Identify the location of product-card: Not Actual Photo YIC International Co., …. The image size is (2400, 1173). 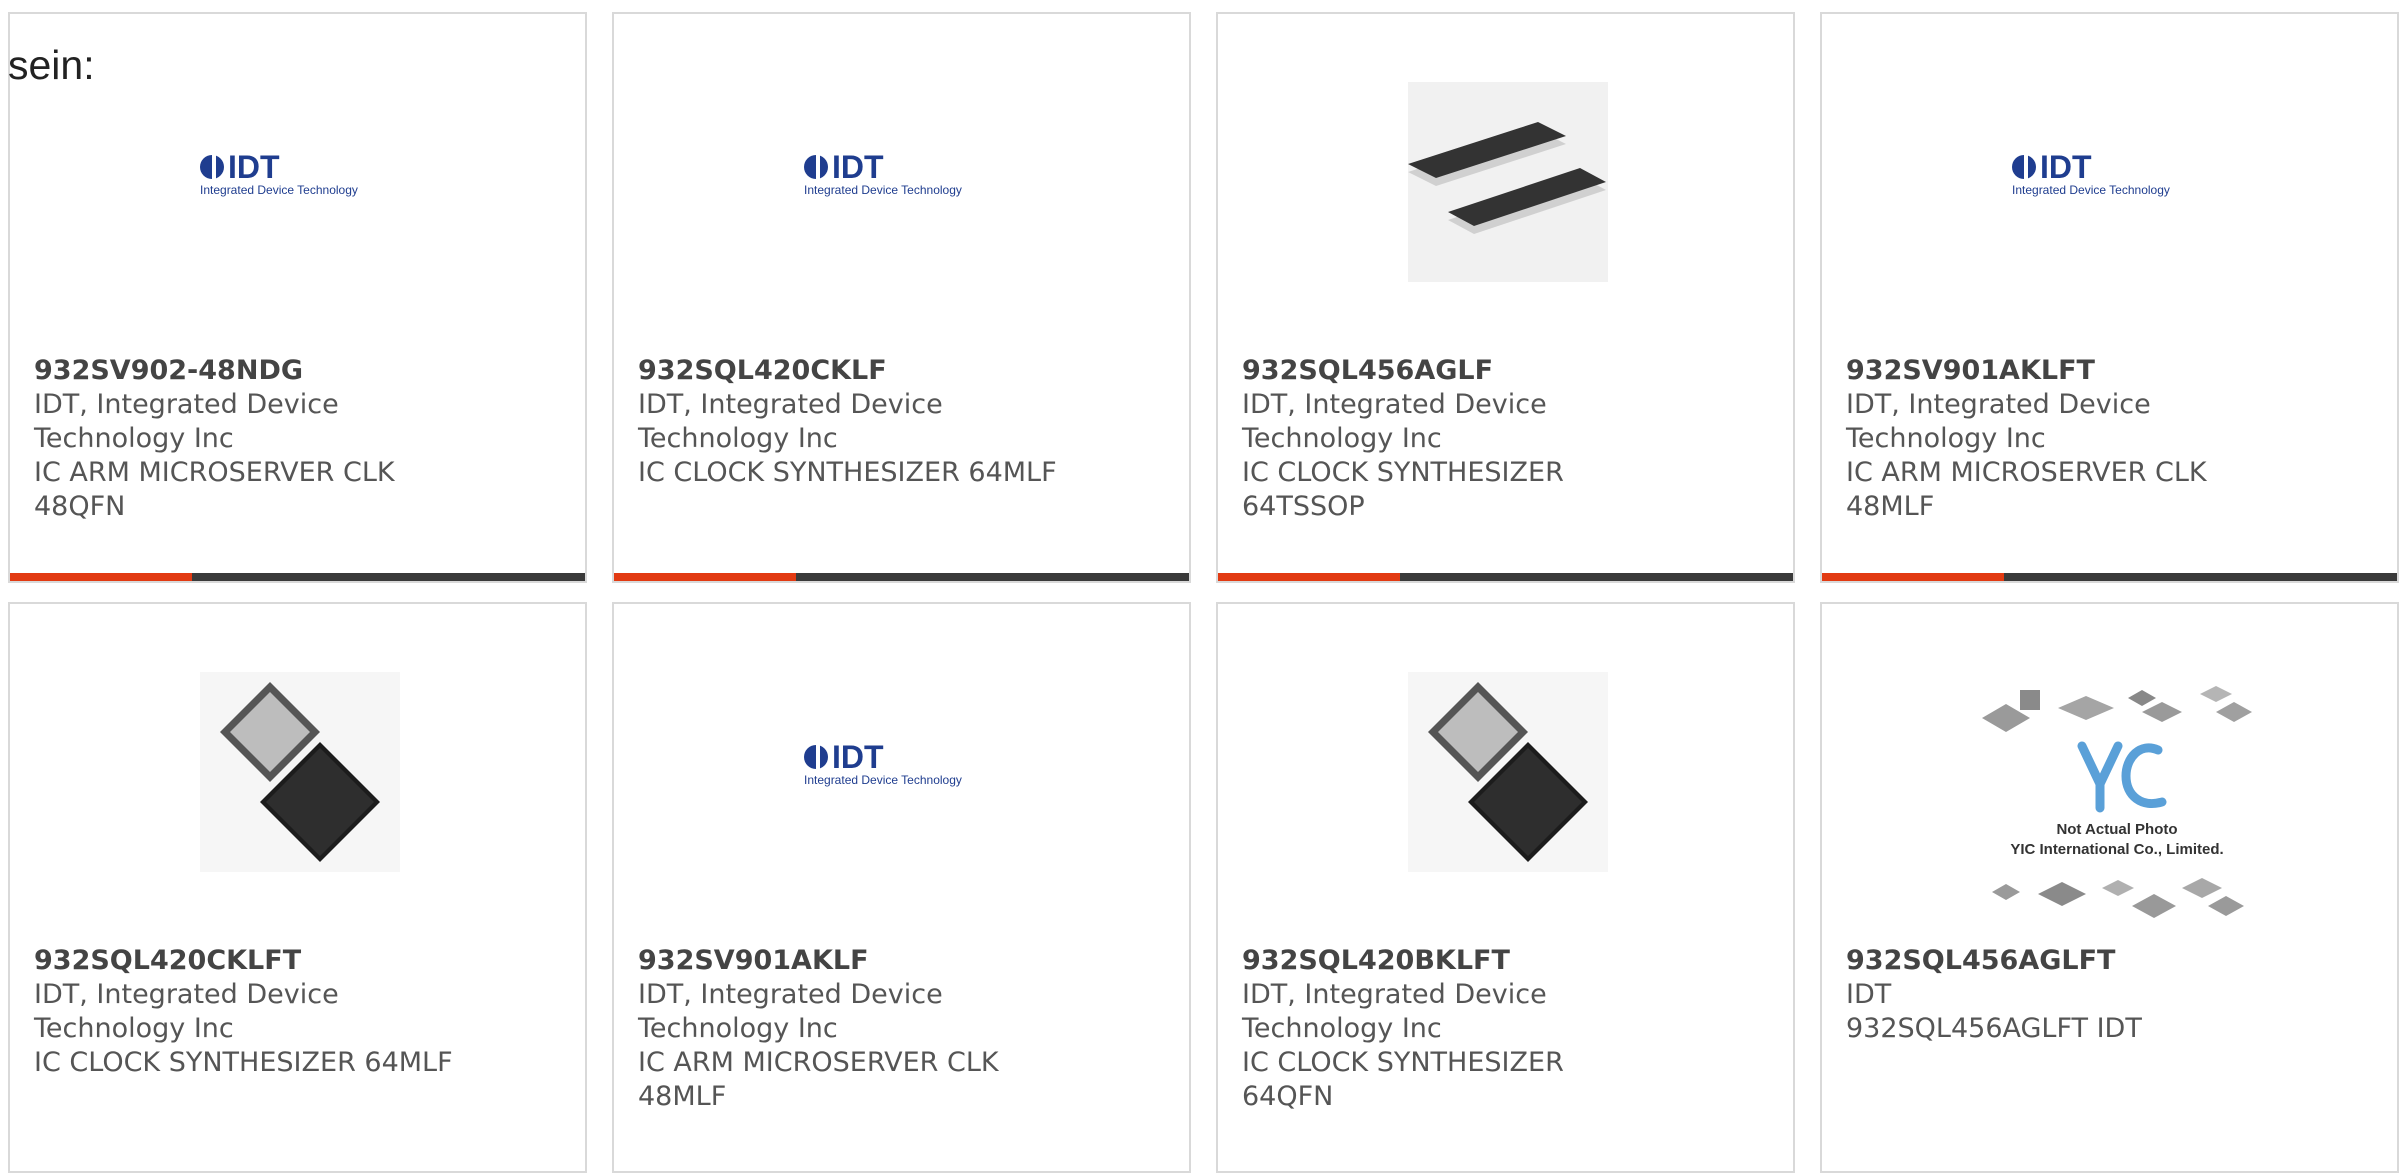
(2109, 887).